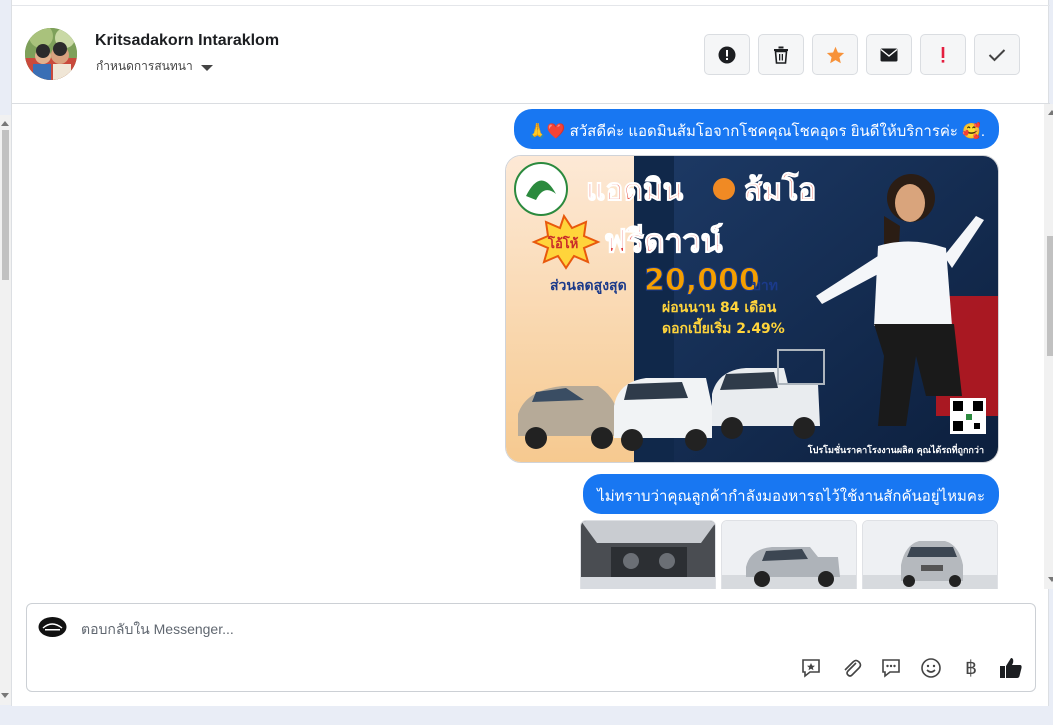 The image size is (1053, 725). I want to click on envelope-icon, so click(889, 54).